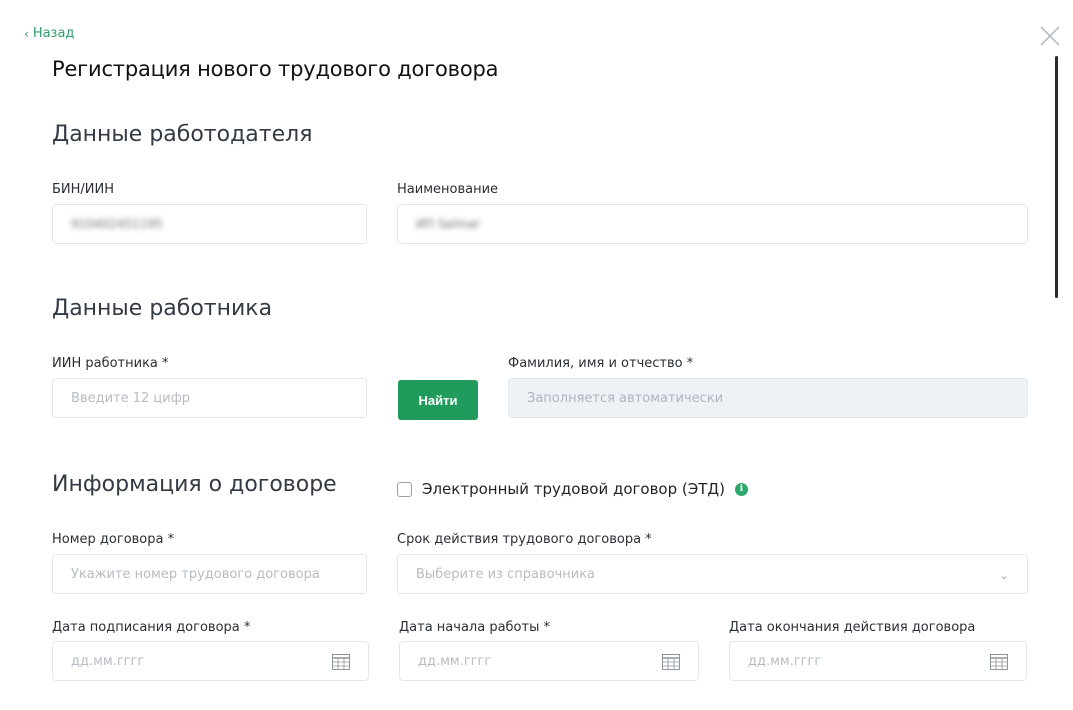 The image size is (1073, 710). Describe the element at coordinates (182, 134) in the screenshot. I see `employer-section-title: Данные работодателя` at that location.